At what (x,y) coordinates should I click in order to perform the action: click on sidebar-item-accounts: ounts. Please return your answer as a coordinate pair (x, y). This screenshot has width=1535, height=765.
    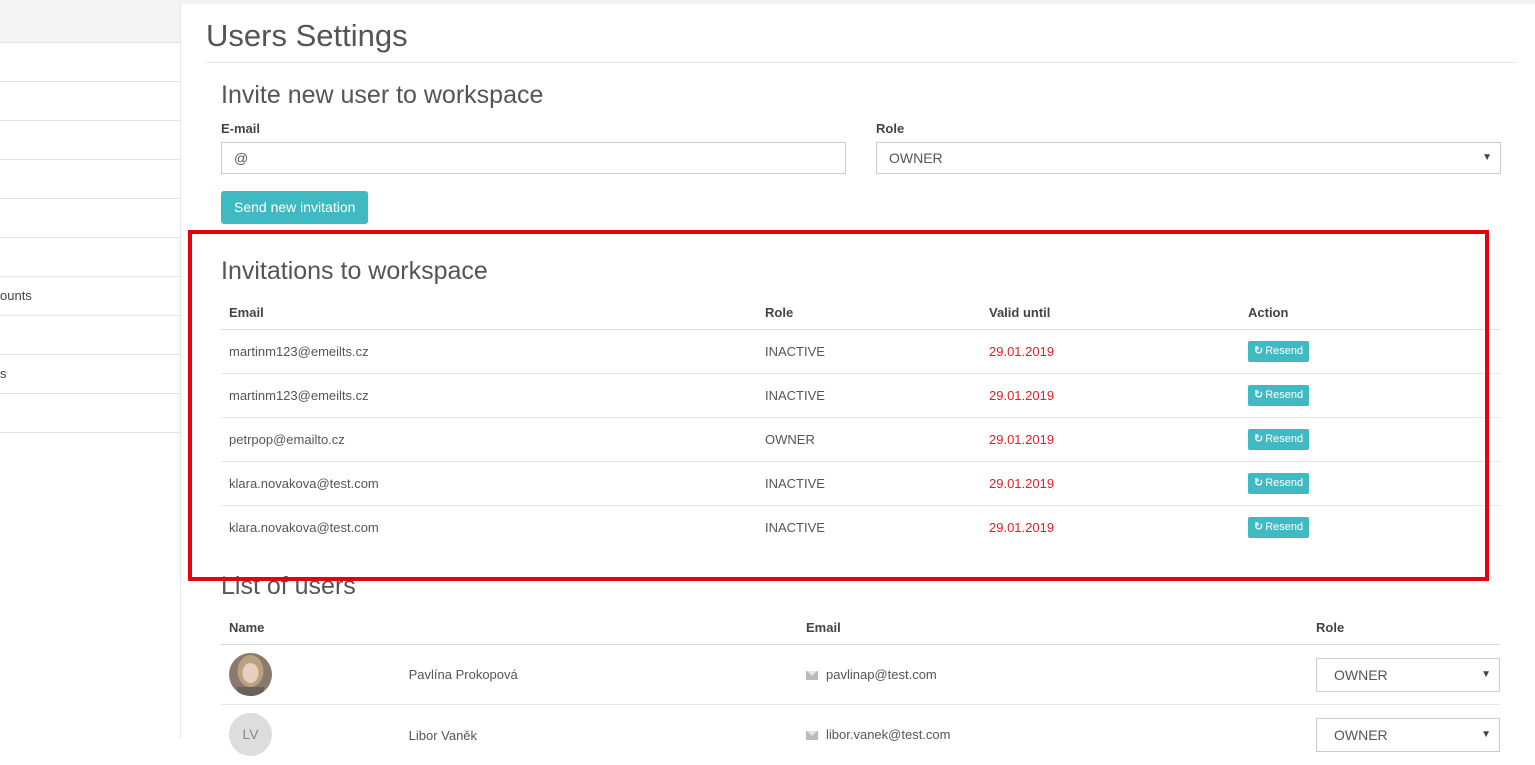
    Looking at the image, I should click on (90, 296).